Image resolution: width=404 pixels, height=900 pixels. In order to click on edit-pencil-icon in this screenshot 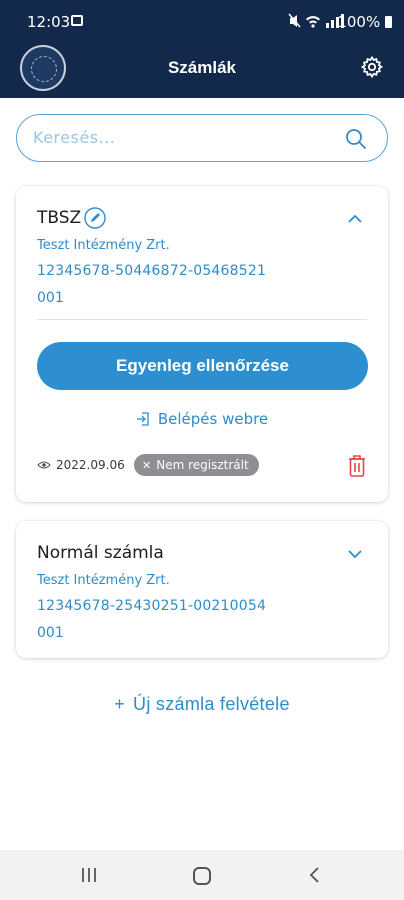, I will do `click(95, 218)`.